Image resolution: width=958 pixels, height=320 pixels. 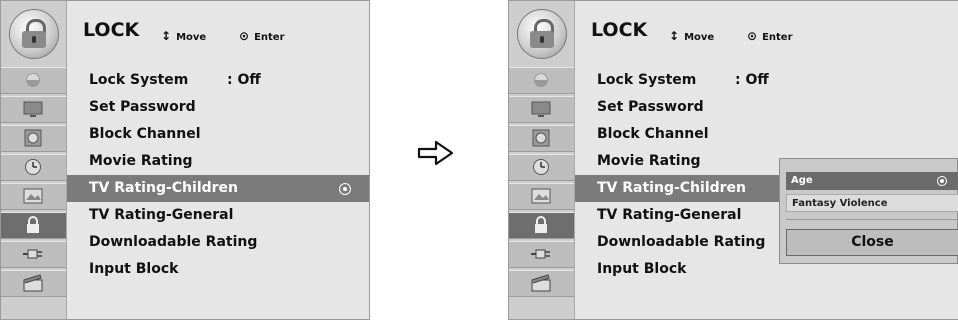 What do you see at coordinates (218, 215) in the screenshot?
I see `menu-item-tv-rating-general: TV Rating-General` at bounding box center [218, 215].